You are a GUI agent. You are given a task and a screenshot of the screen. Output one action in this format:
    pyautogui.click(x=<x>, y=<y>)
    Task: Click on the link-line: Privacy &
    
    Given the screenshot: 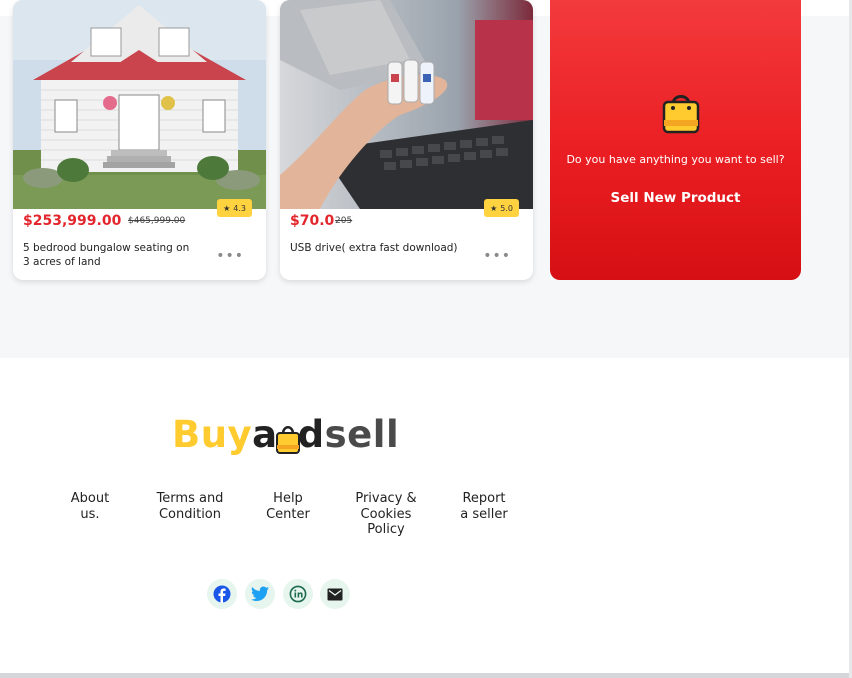 What is the action you would take?
    pyautogui.click(x=386, y=498)
    